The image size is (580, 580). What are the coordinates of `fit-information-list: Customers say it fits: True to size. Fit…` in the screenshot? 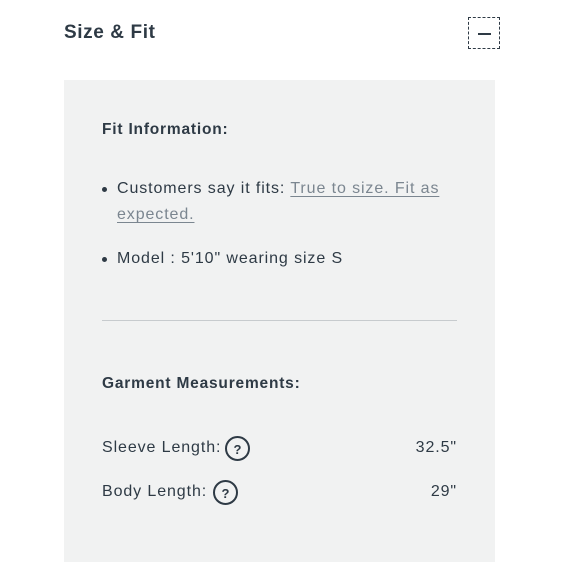 It's located at (279, 224).